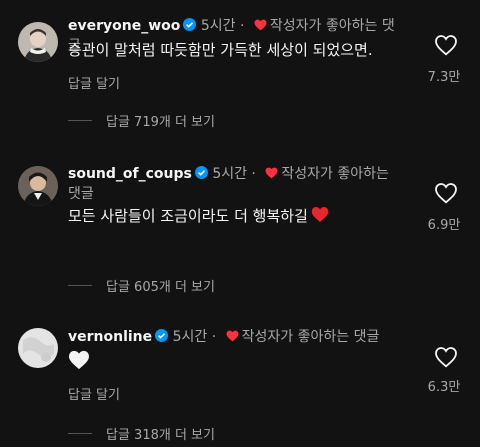 The image size is (480, 447). What do you see at coordinates (310, 337) in the screenshot?
I see `creator-liked-label: 작성자가 좋아하는 댓글` at bounding box center [310, 337].